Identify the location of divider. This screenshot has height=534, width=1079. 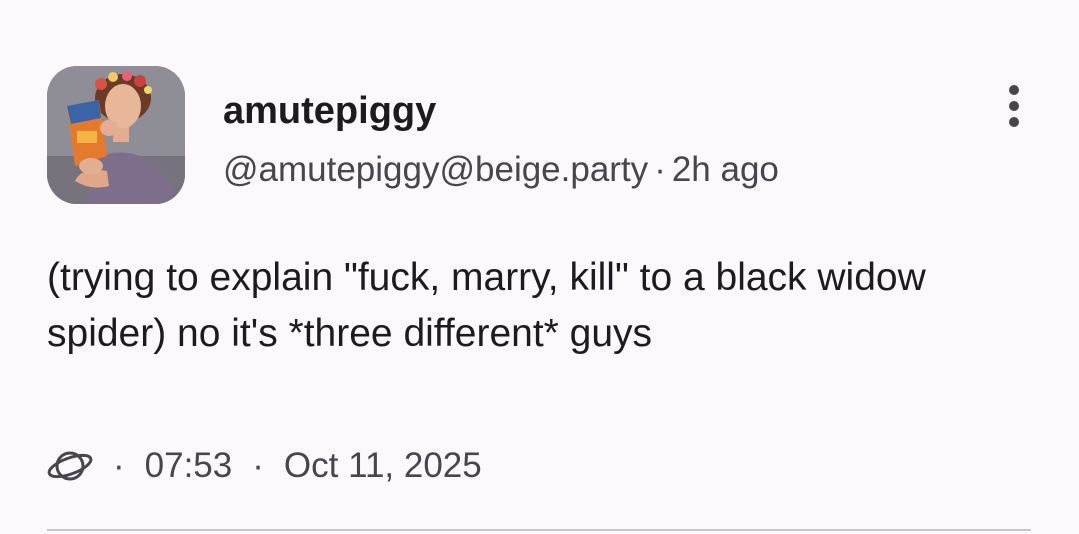
(539, 530).